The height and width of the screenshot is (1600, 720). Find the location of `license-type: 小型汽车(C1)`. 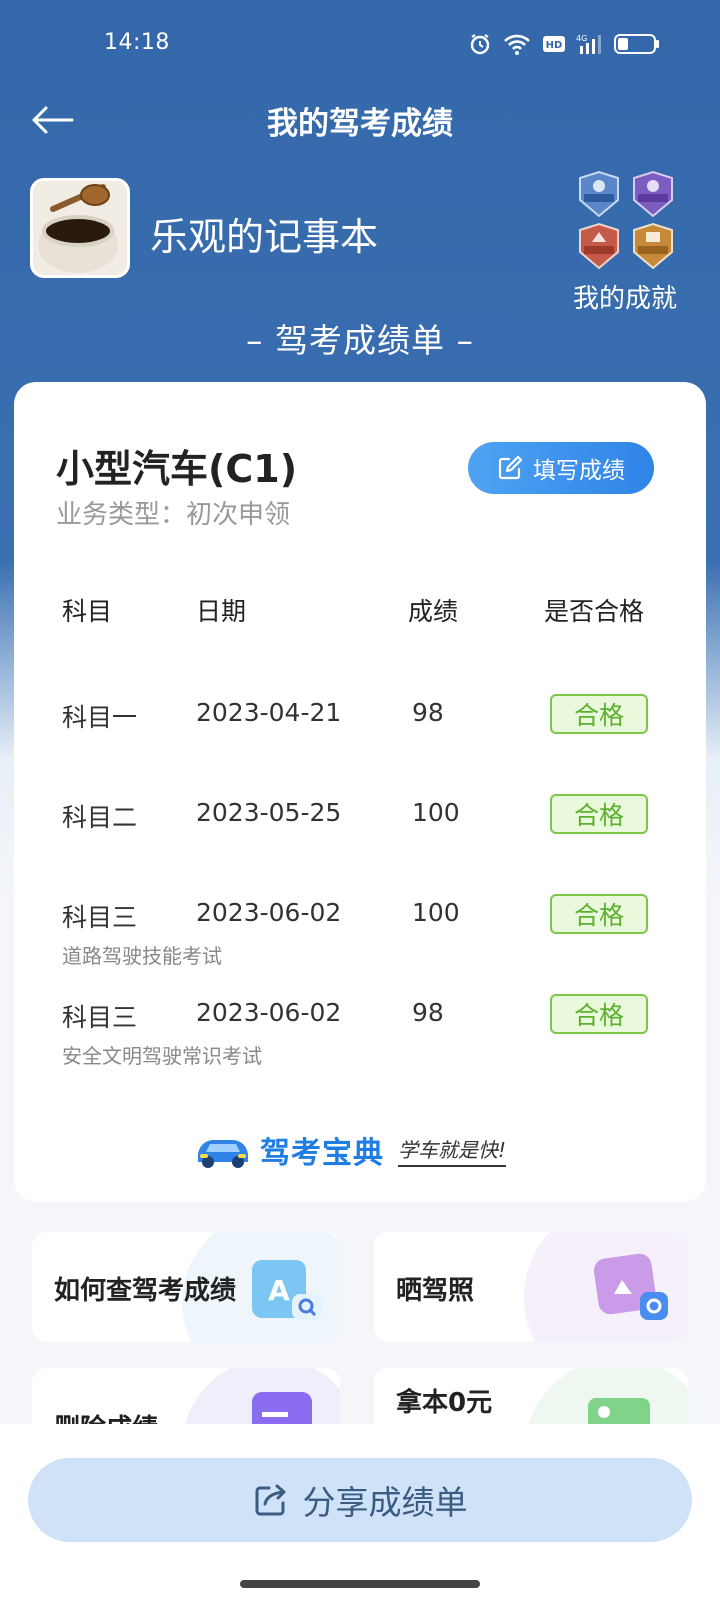

license-type: 小型汽车(C1) is located at coordinates (177, 469).